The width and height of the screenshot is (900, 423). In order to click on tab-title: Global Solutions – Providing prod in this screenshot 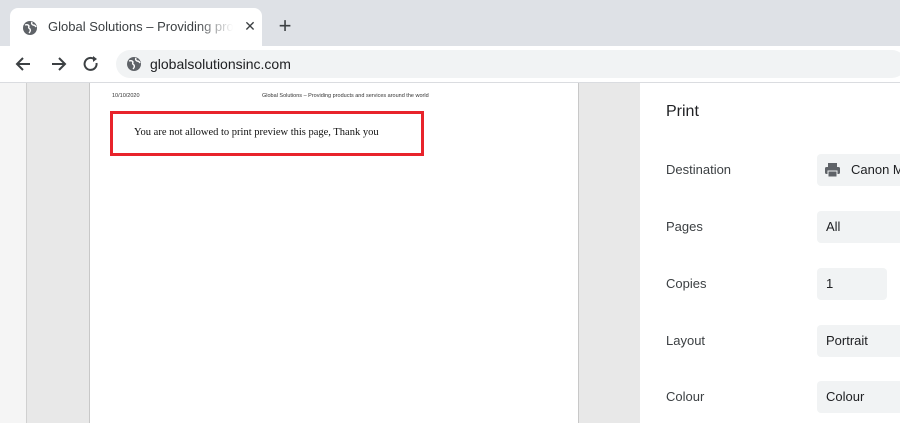, I will do `click(140, 26)`.